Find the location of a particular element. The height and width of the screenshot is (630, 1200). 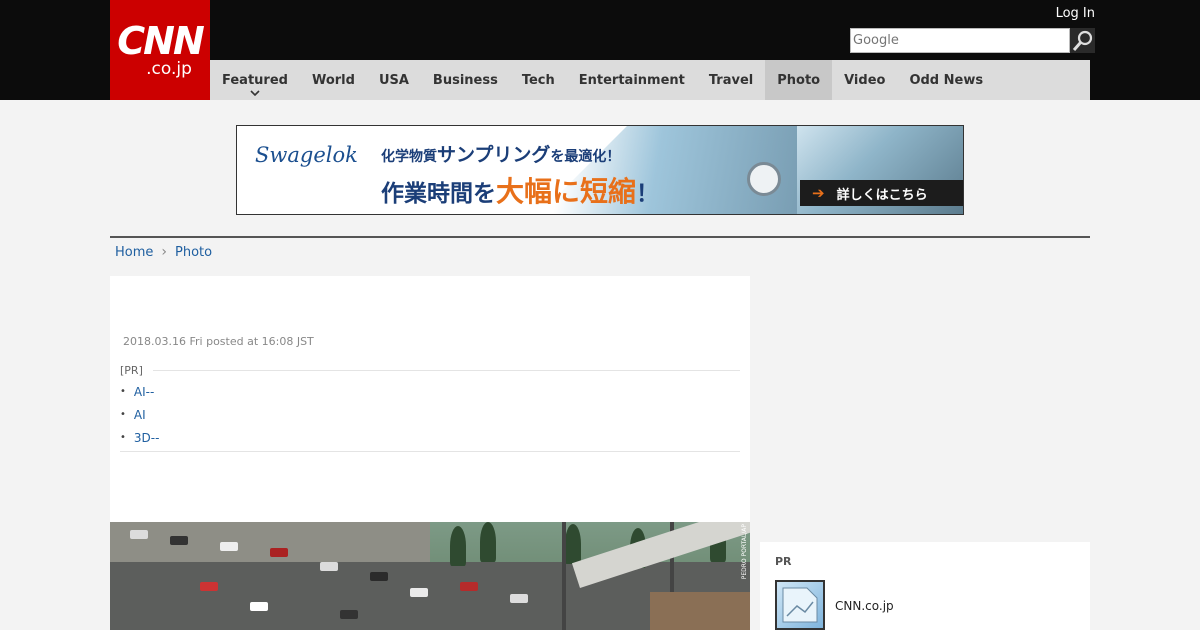

nav-item-business: Business is located at coordinates (465, 80).